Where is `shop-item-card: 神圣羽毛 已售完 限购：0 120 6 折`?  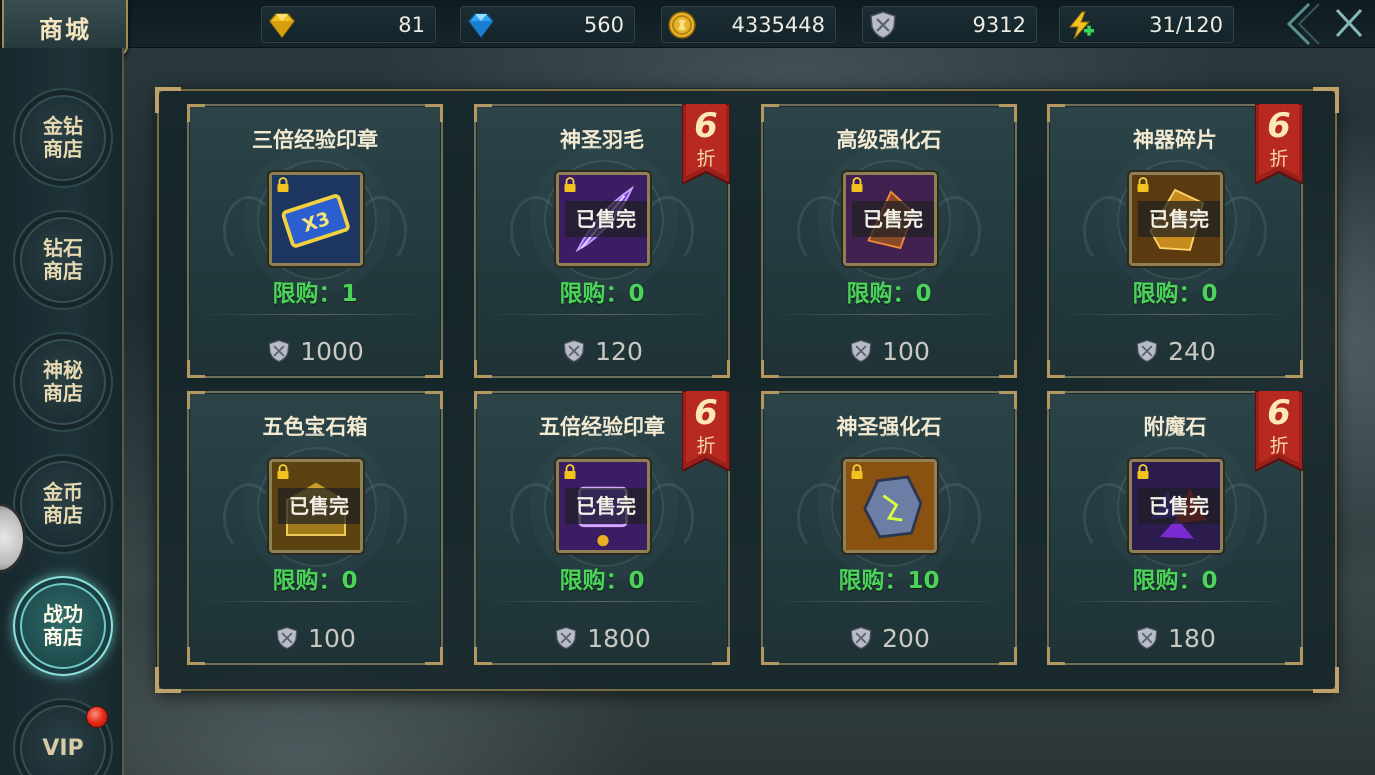 shop-item-card: 神圣羽毛 已售完 限购：0 120 6 折 is located at coordinates (602, 241).